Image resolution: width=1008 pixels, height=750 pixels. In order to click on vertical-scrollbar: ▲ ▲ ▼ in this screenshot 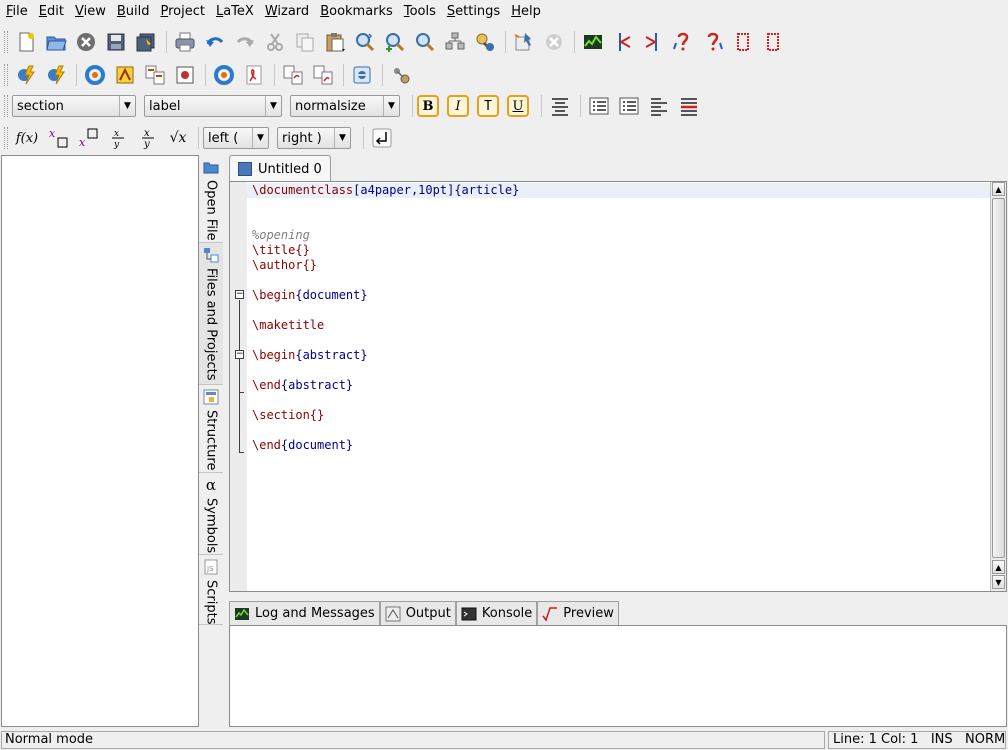, I will do `click(998, 386)`.